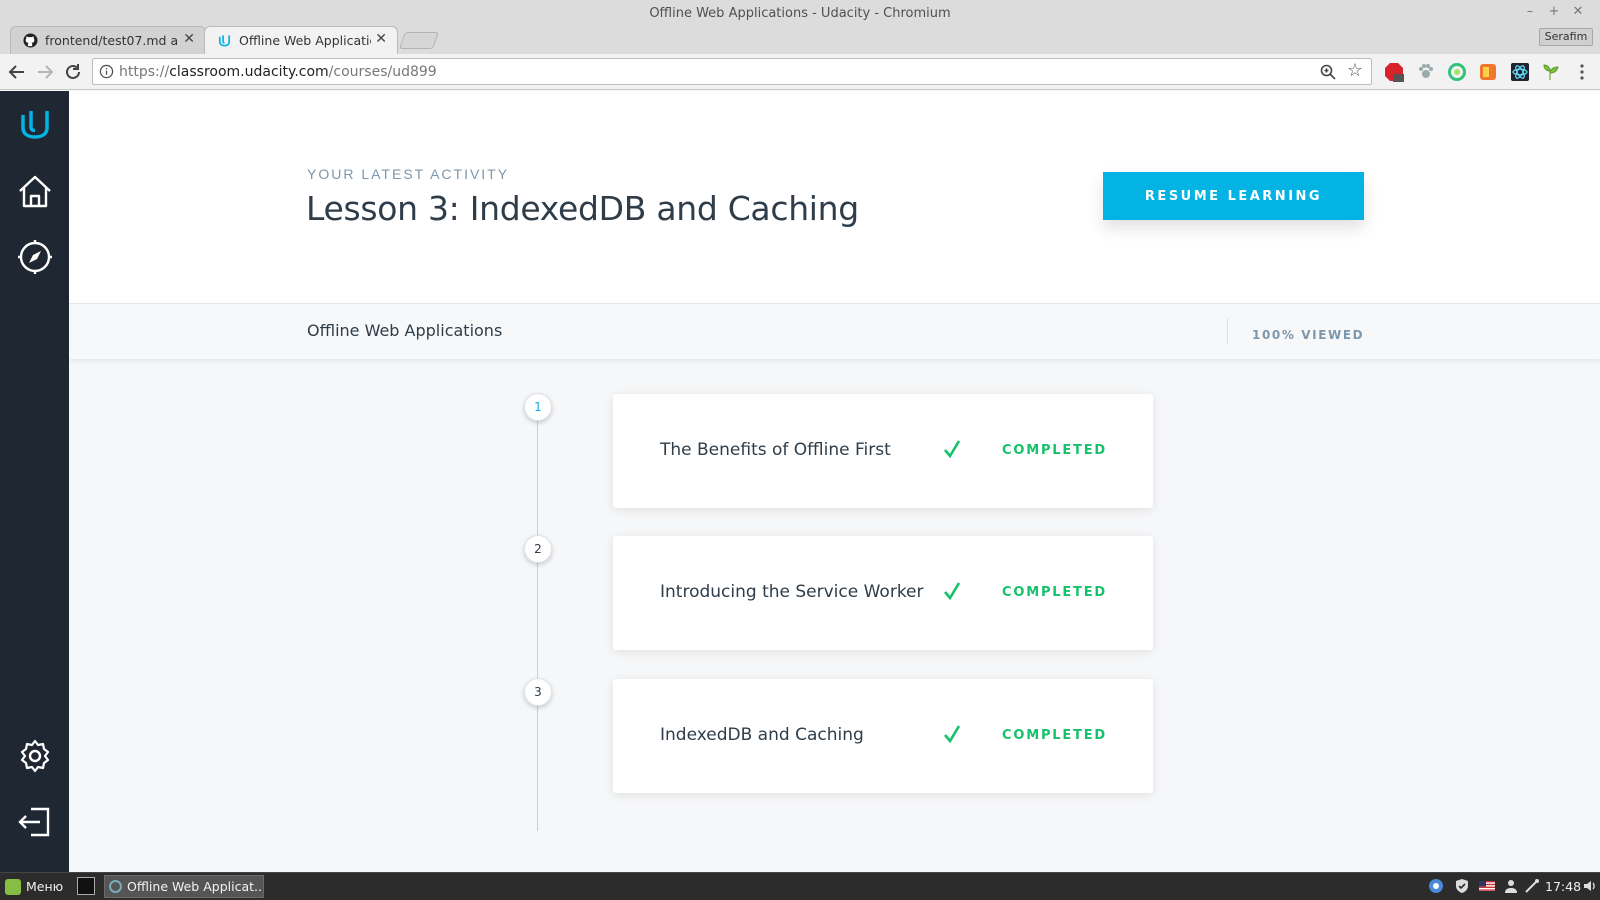 The height and width of the screenshot is (900, 1600). Describe the element at coordinates (1462, 886) in the screenshot. I see `shield-check-icon` at that location.